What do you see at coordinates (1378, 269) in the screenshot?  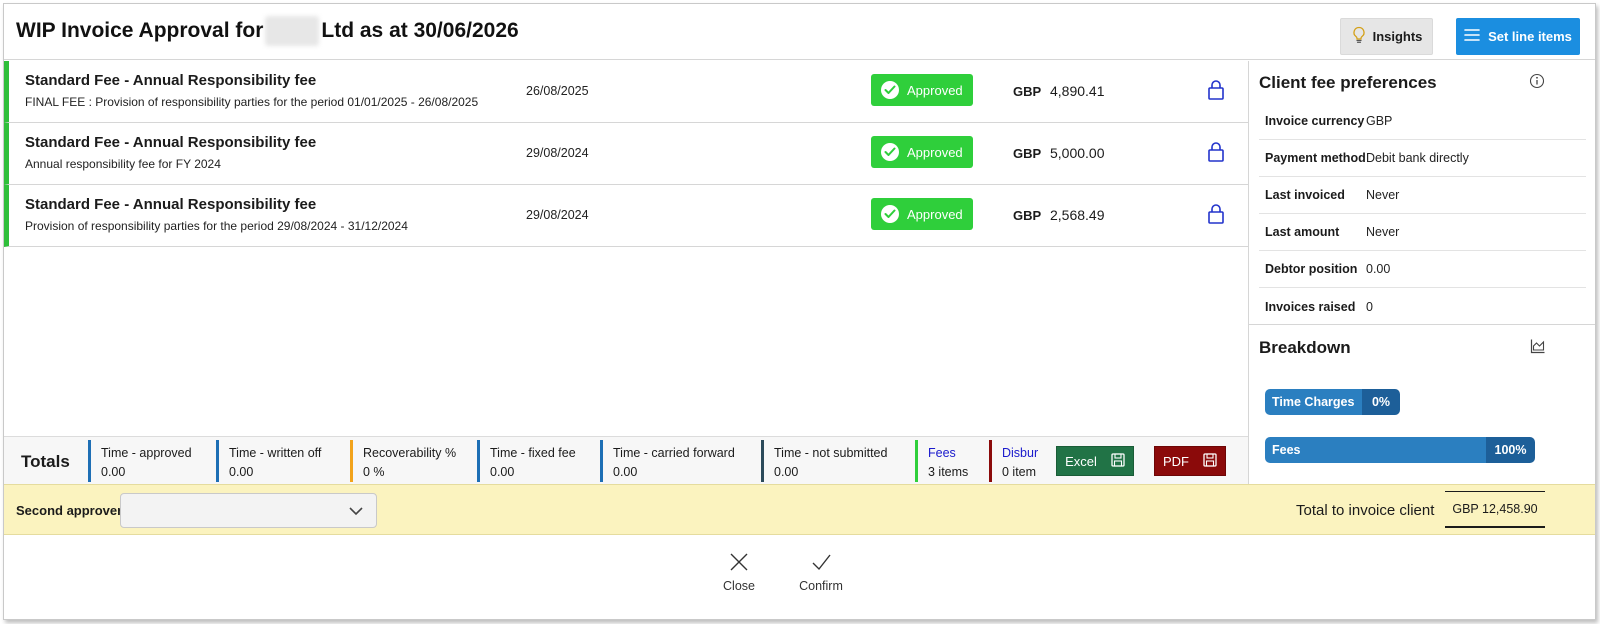 I see `pref-value: 0.00` at bounding box center [1378, 269].